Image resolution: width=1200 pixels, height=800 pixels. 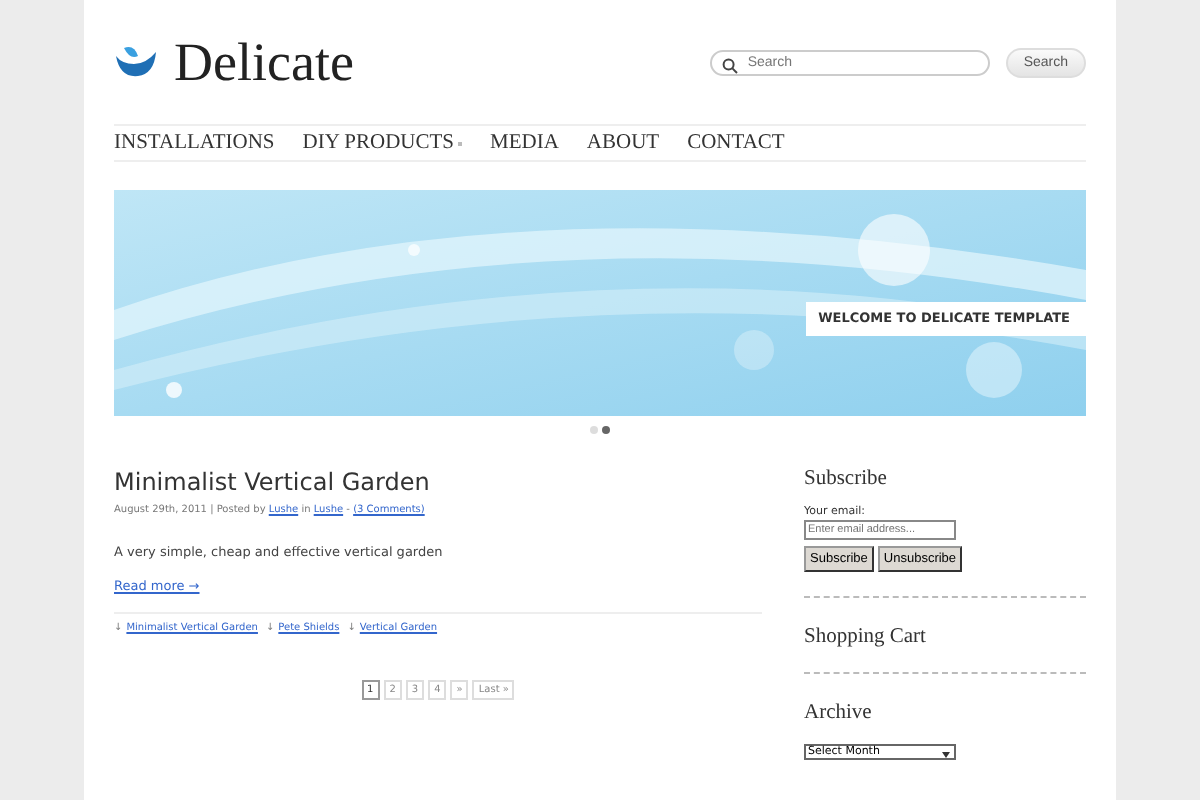 I want to click on nav-item: ABOUT, so click(x=623, y=143).